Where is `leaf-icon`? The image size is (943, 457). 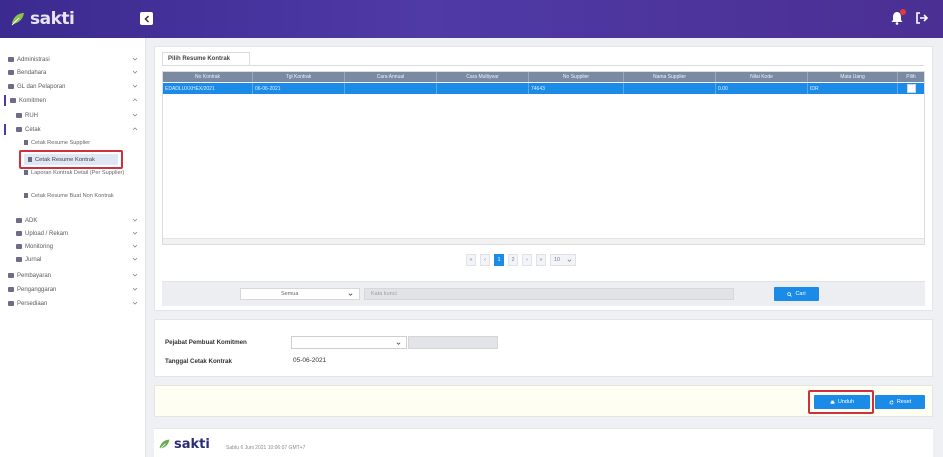 leaf-icon is located at coordinates (164, 444).